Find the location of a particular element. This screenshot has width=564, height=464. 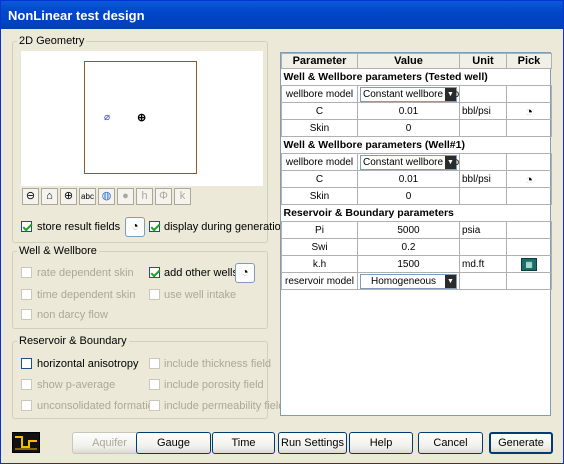

gauge-button: Gauge is located at coordinates (173, 443).